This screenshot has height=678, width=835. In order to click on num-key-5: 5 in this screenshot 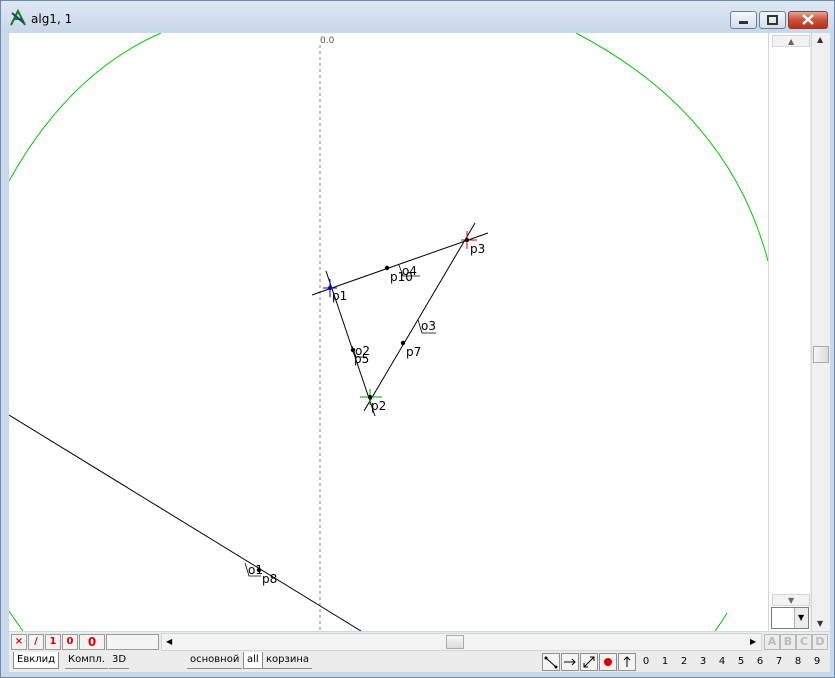, I will do `click(741, 662)`.